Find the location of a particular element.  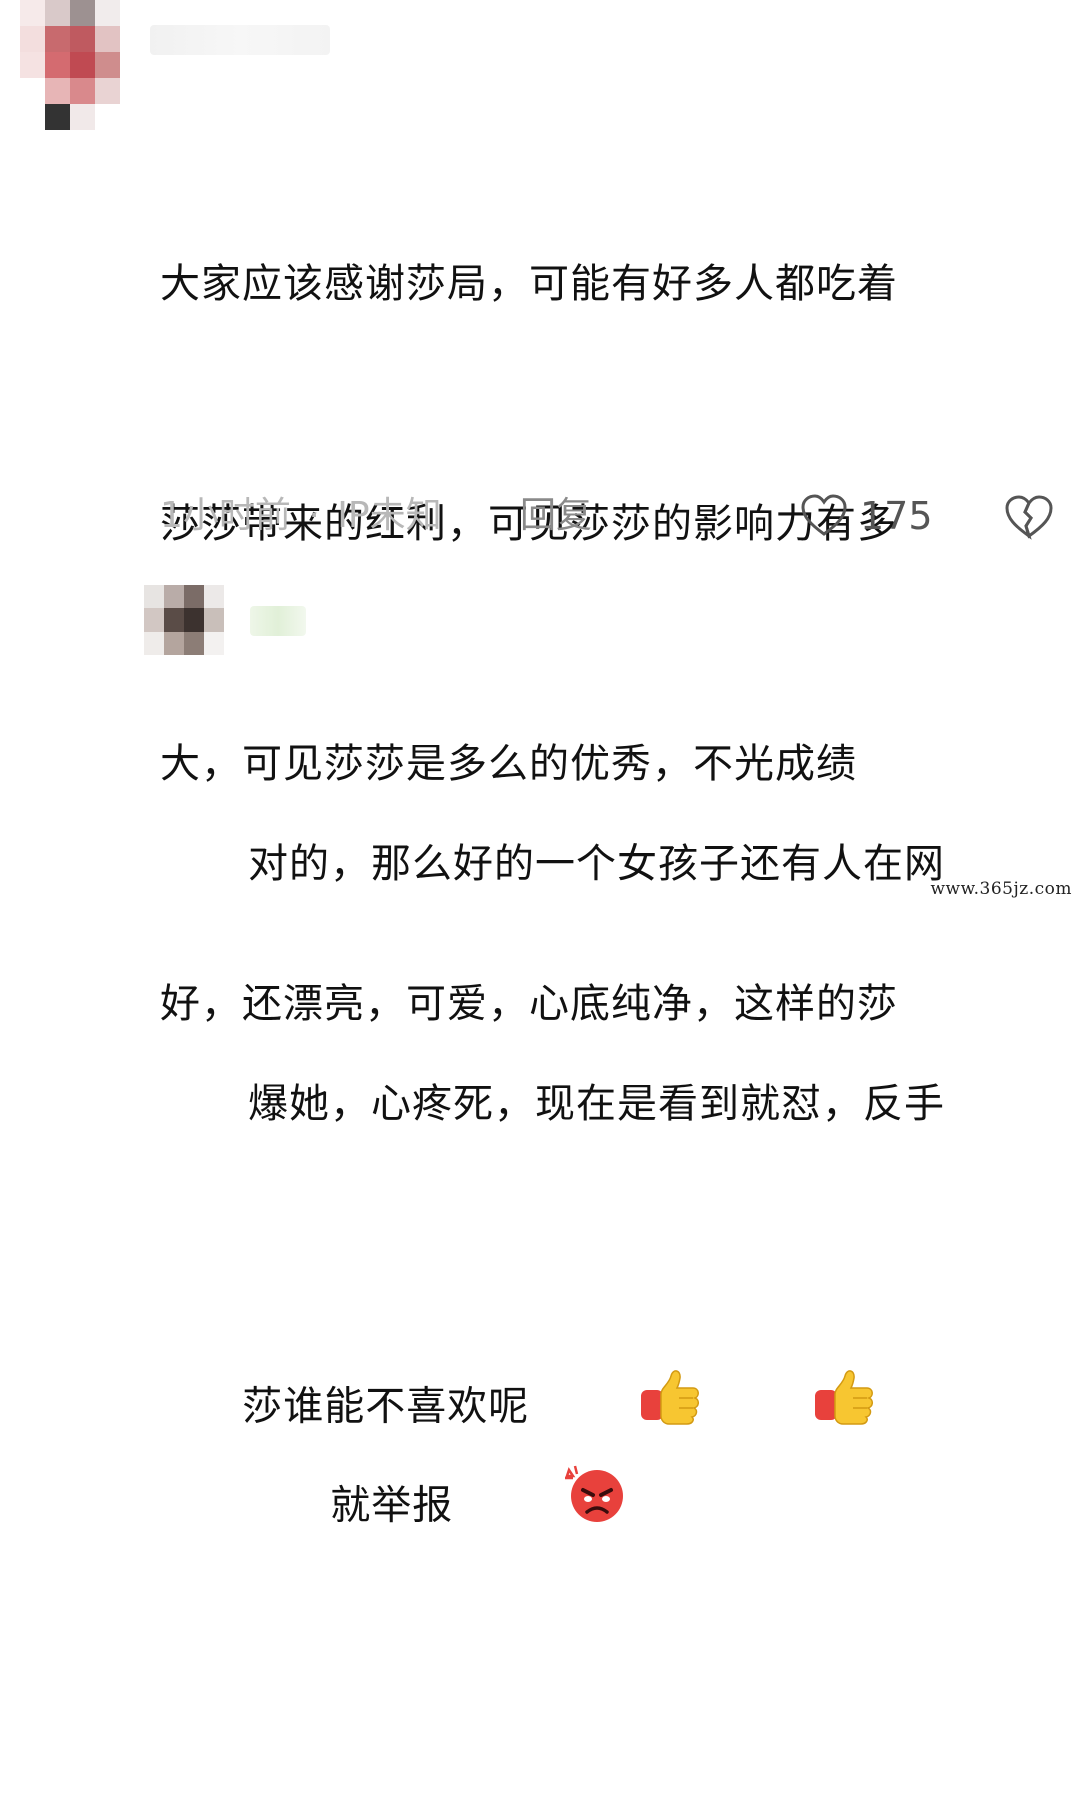

like-count: 175 is located at coordinates (896, 516).